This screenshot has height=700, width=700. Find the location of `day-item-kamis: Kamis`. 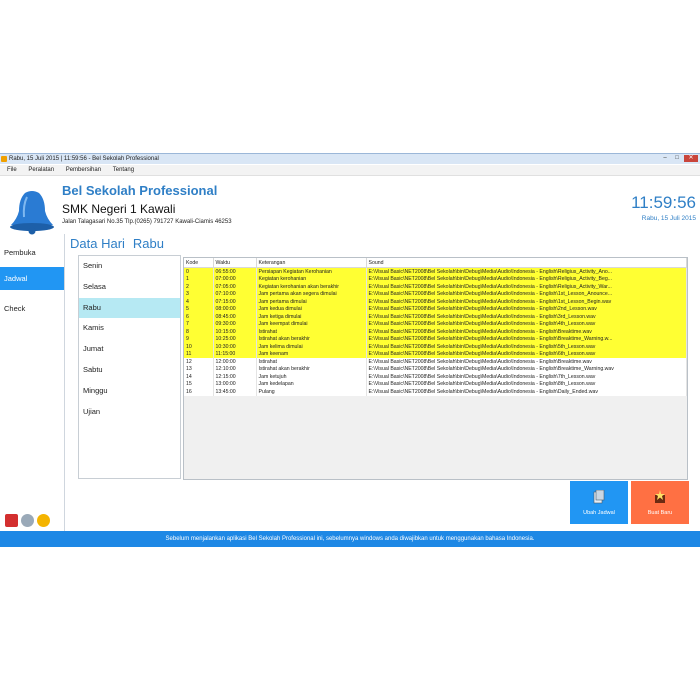

day-item-kamis: Kamis is located at coordinates (129, 328).